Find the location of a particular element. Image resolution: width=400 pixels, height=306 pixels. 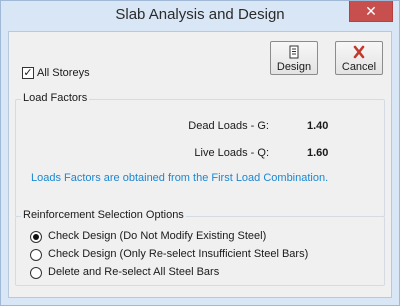

design-button: Design is located at coordinates (294, 58).